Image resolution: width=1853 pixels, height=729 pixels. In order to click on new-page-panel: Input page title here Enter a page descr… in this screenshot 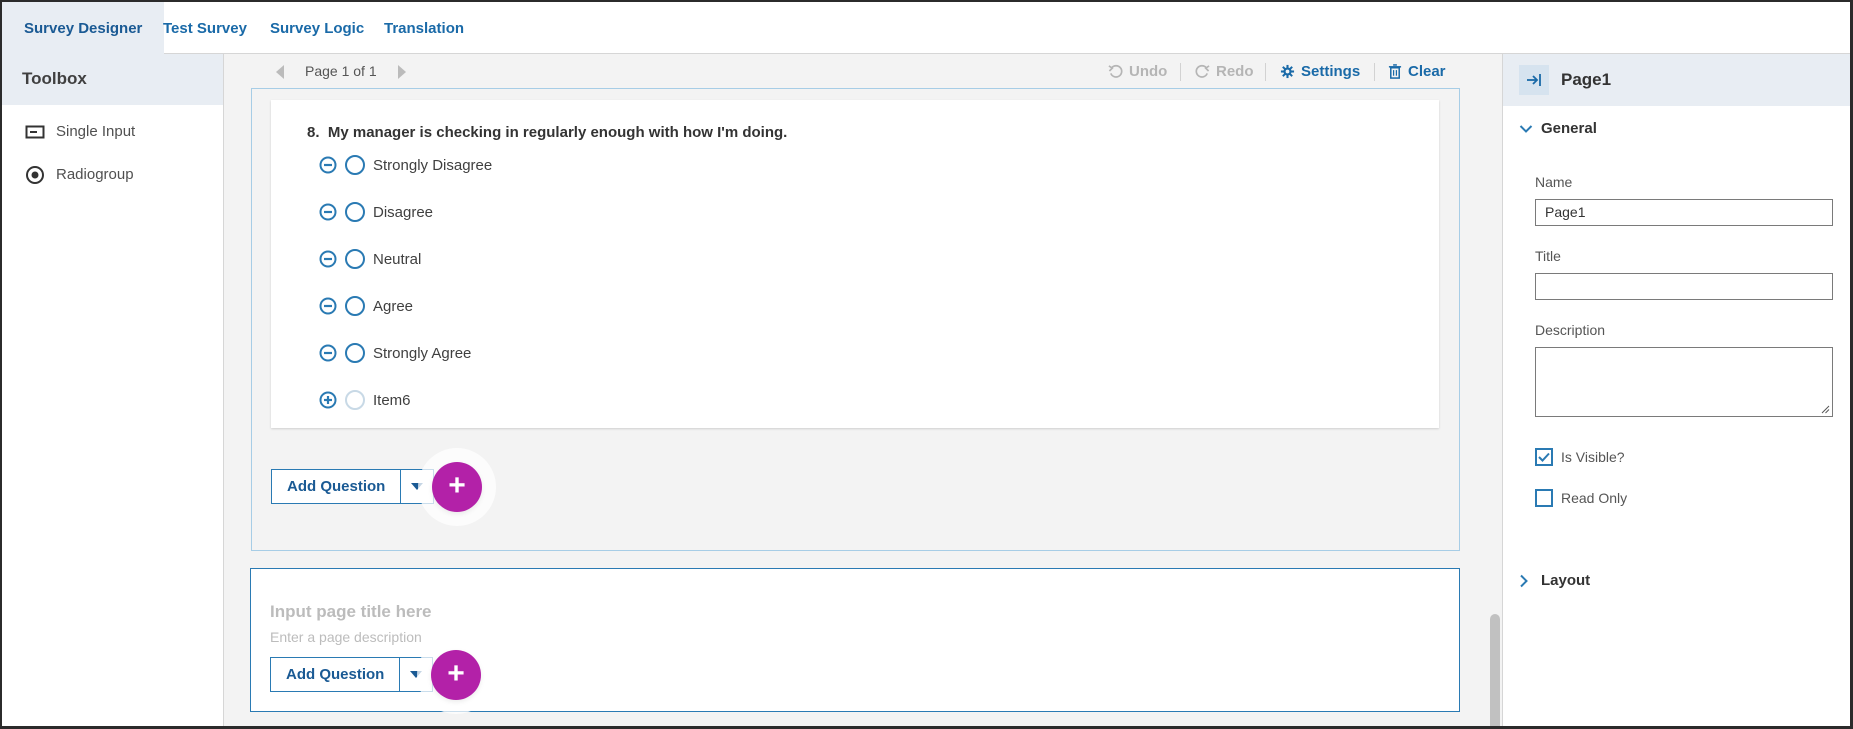, I will do `click(855, 640)`.